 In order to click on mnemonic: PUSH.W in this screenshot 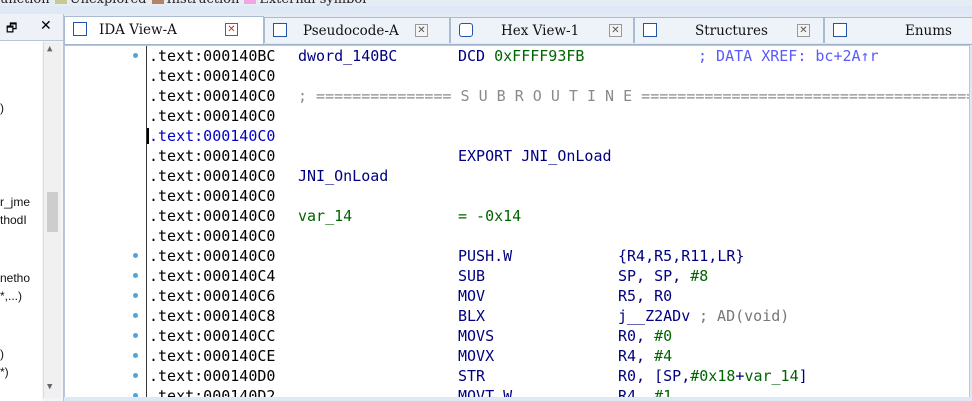, I will do `click(485, 256)`.